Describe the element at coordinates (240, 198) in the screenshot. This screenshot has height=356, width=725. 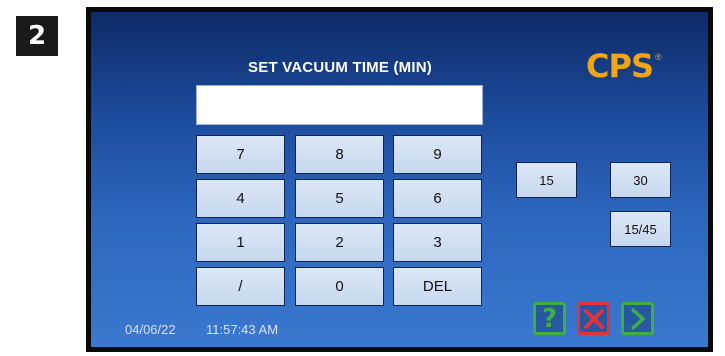
I see `key-4: 4` at that location.